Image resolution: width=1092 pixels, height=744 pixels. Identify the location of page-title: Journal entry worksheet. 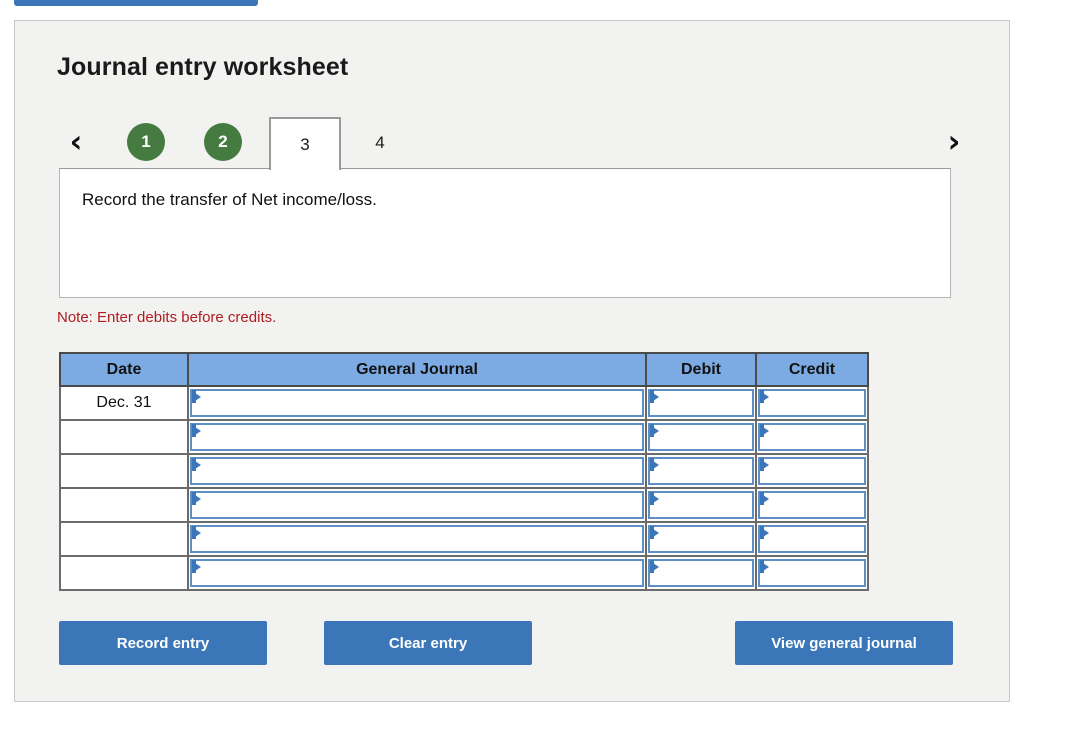
(203, 67).